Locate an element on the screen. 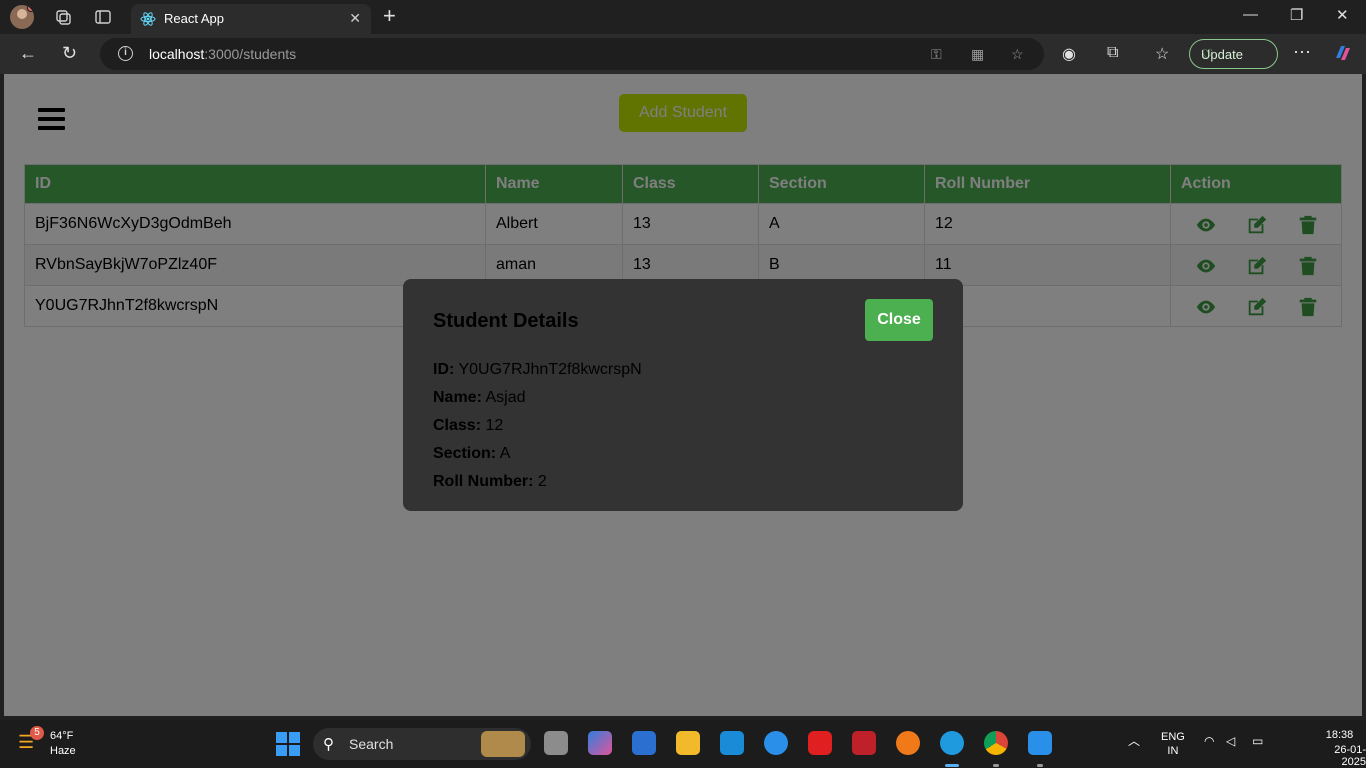 The height and width of the screenshot is (768, 1366). language-indicator: ENG IN is located at coordinates (1173, 744).